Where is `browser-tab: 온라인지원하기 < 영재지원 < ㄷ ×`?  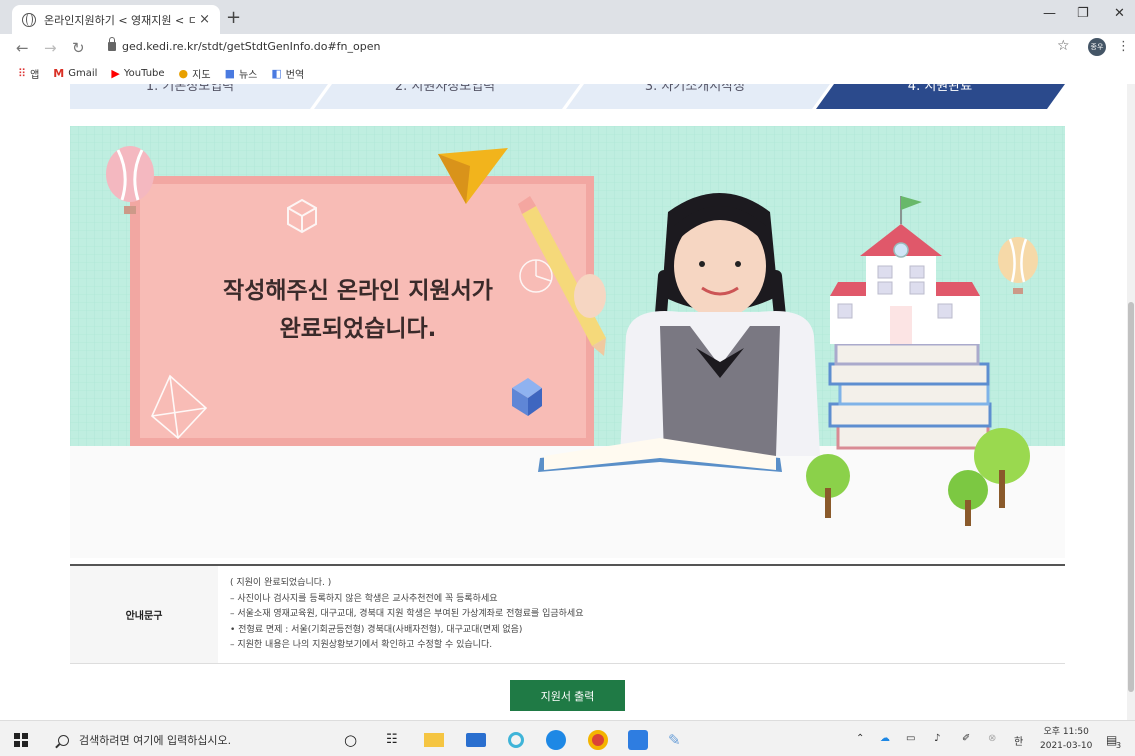
browser-tab: 온라인지원하기 < 영재지원 < ㄷ × is located at coordinates (116, 19).